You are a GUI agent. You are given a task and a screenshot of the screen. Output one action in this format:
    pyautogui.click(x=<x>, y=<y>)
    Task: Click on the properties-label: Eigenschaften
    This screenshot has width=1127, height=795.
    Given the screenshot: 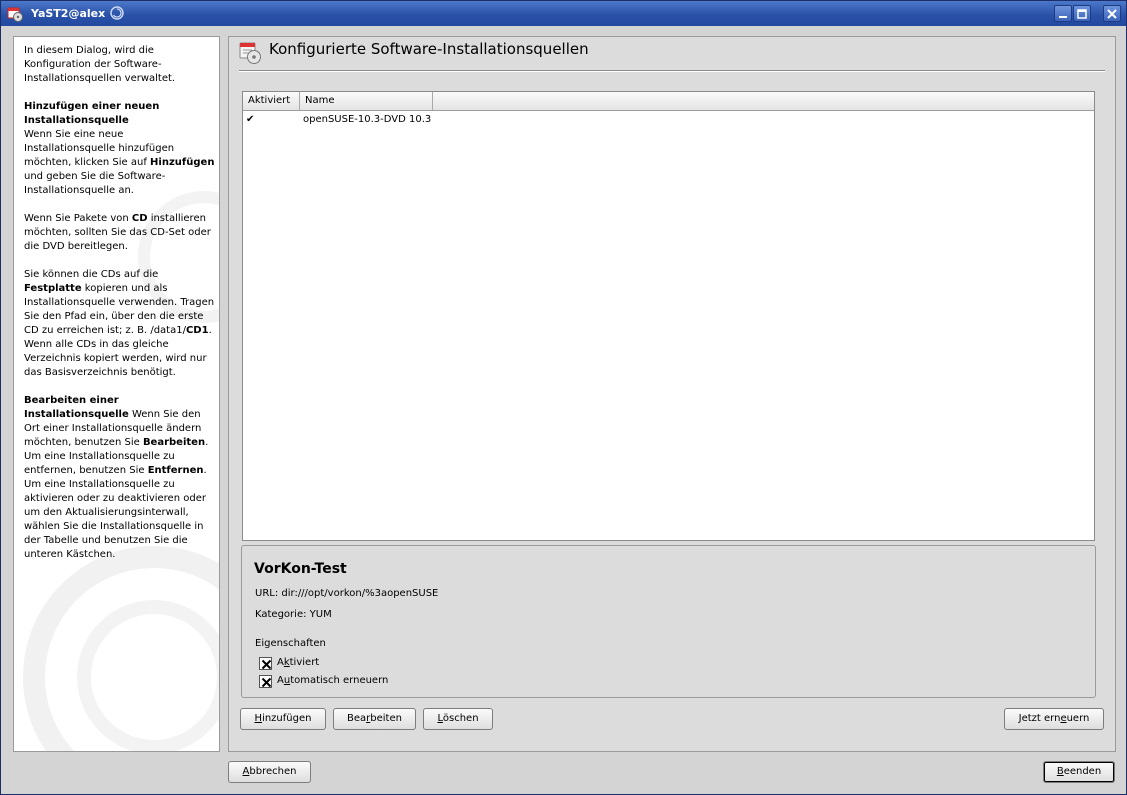 What is the action you would take?
    pyautogui.click(x=290, y=643)
    